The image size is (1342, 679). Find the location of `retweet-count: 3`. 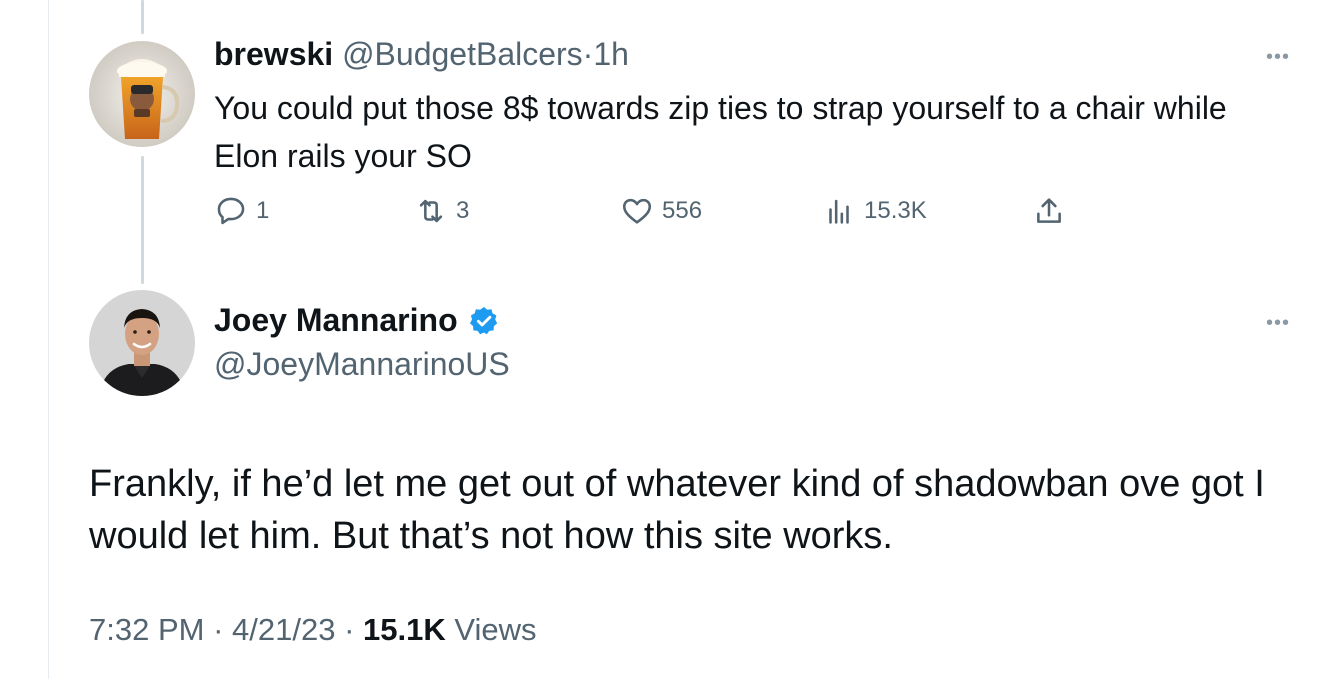

retweet-count: 3 is located at coordinates (463, 210).